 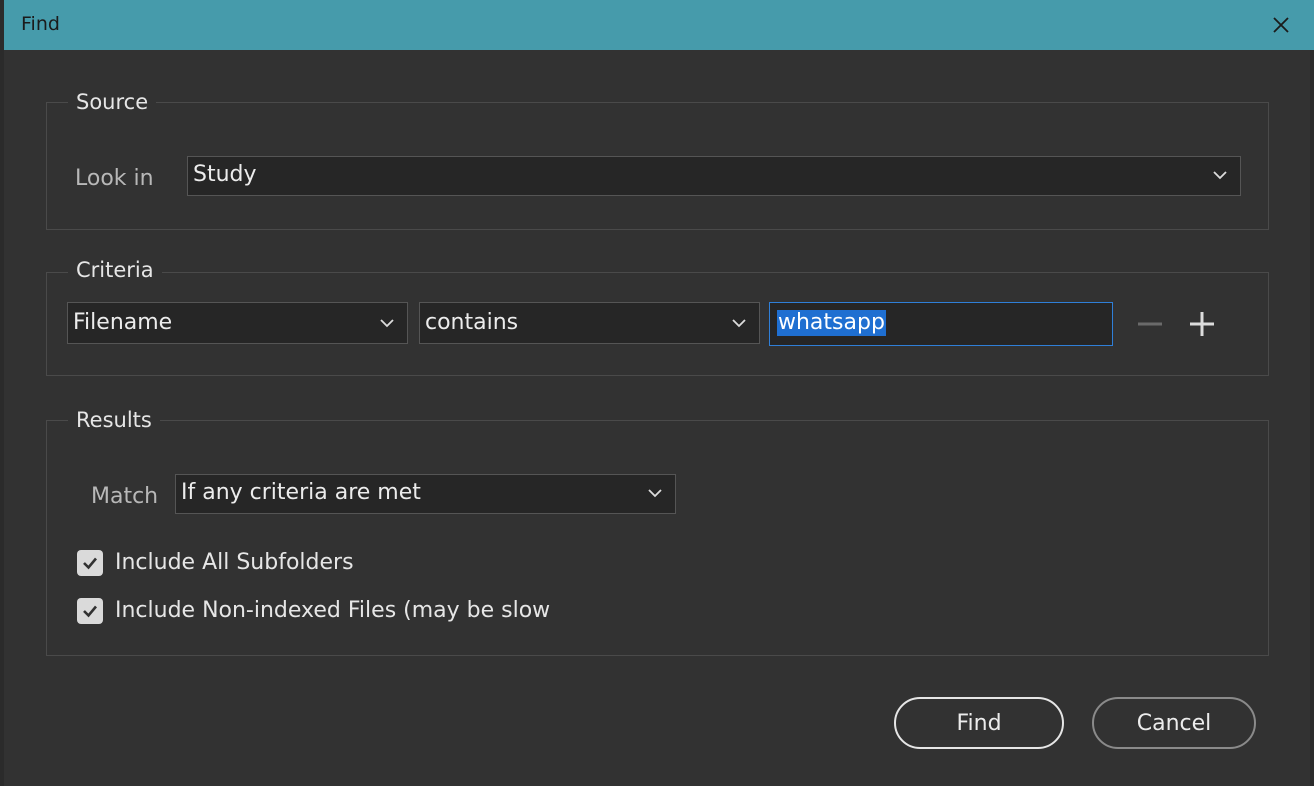 What do you see at coordinates (237, 323) in the screenshot?
I see `criteria-field-dropdown: Filename` at bounding box center [237, 323].